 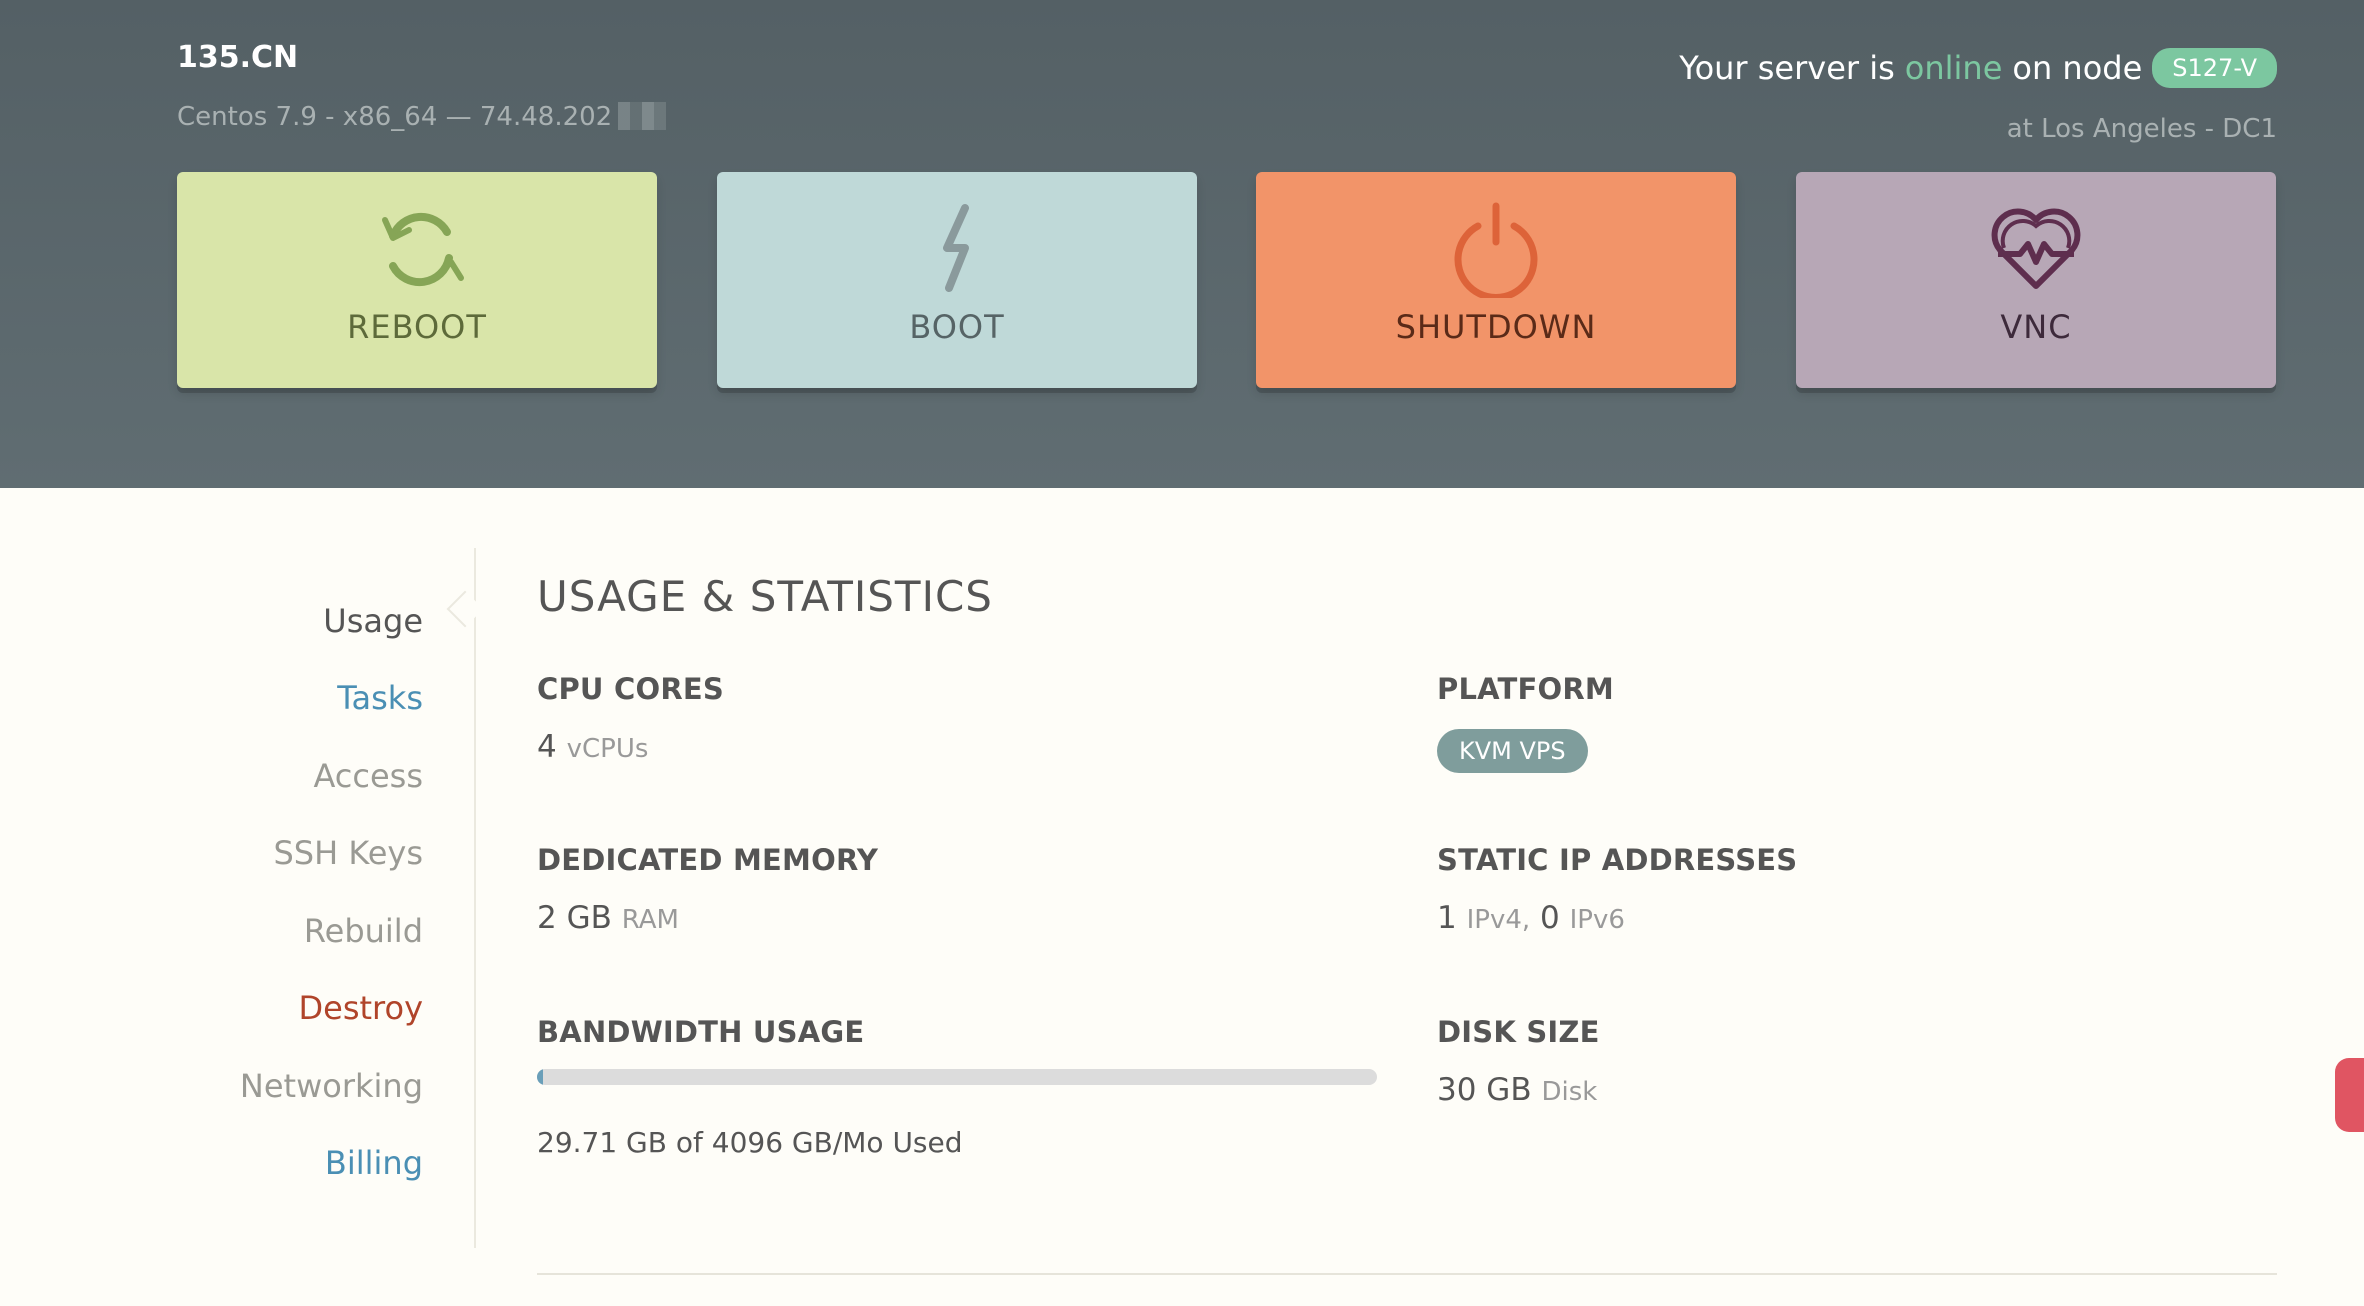 What do you see at coordinates (1787, 68) in the screenshot?
I see `status-prefix: Your server is` at bounding box center [1787, 68].